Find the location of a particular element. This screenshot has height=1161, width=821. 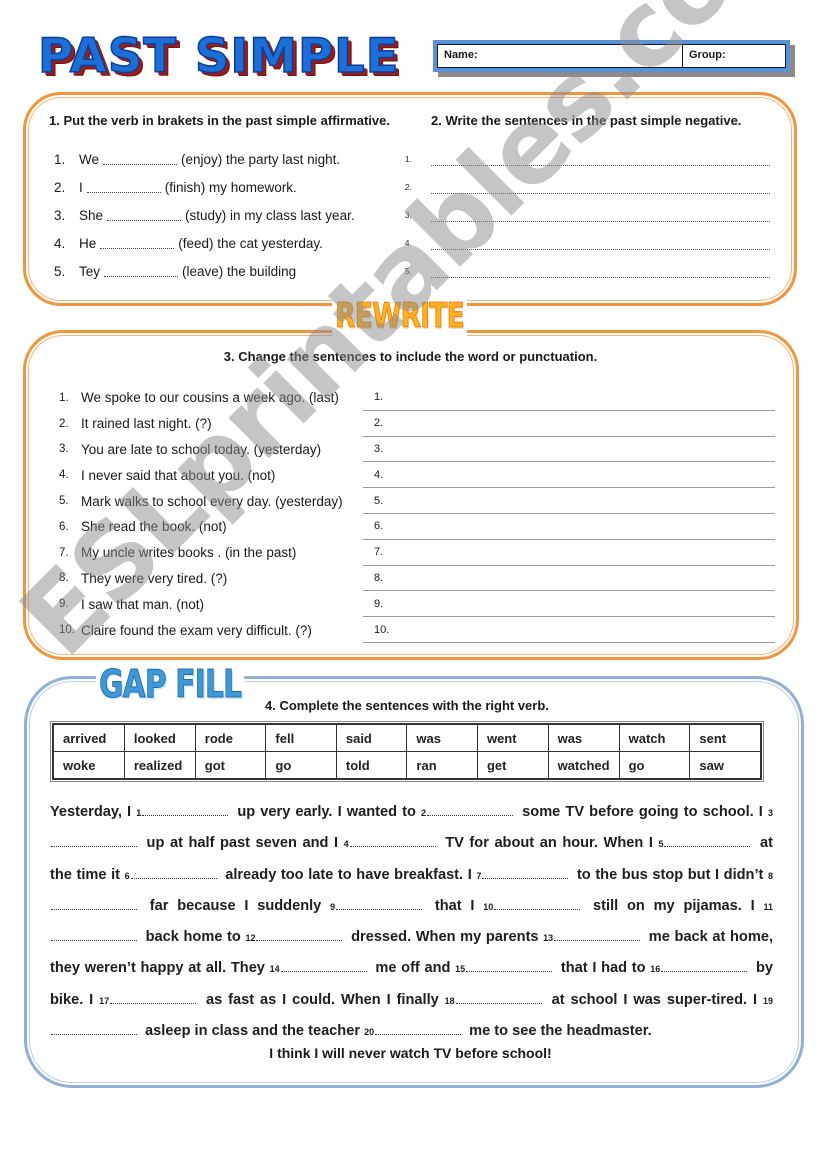

item-number: 7. is located at coordinates (64, 552).